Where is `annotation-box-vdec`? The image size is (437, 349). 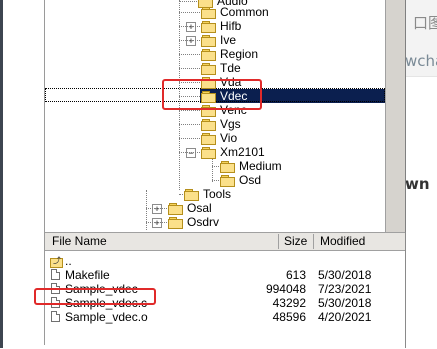 annotation-box-vdec is located at coordinates (212, 94).